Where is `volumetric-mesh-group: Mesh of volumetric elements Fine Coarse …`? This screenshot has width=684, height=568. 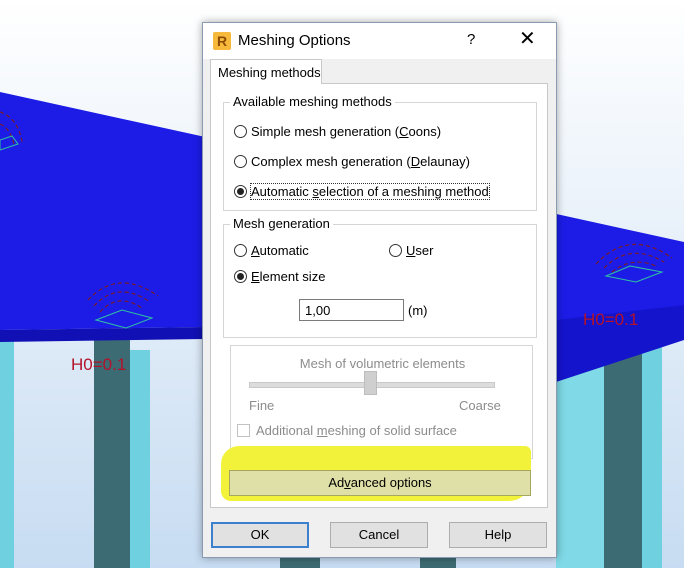
volumetric-mesh-group: Mesh of volumetric elements Fine Coarse … is located at coordinates (381, 402).